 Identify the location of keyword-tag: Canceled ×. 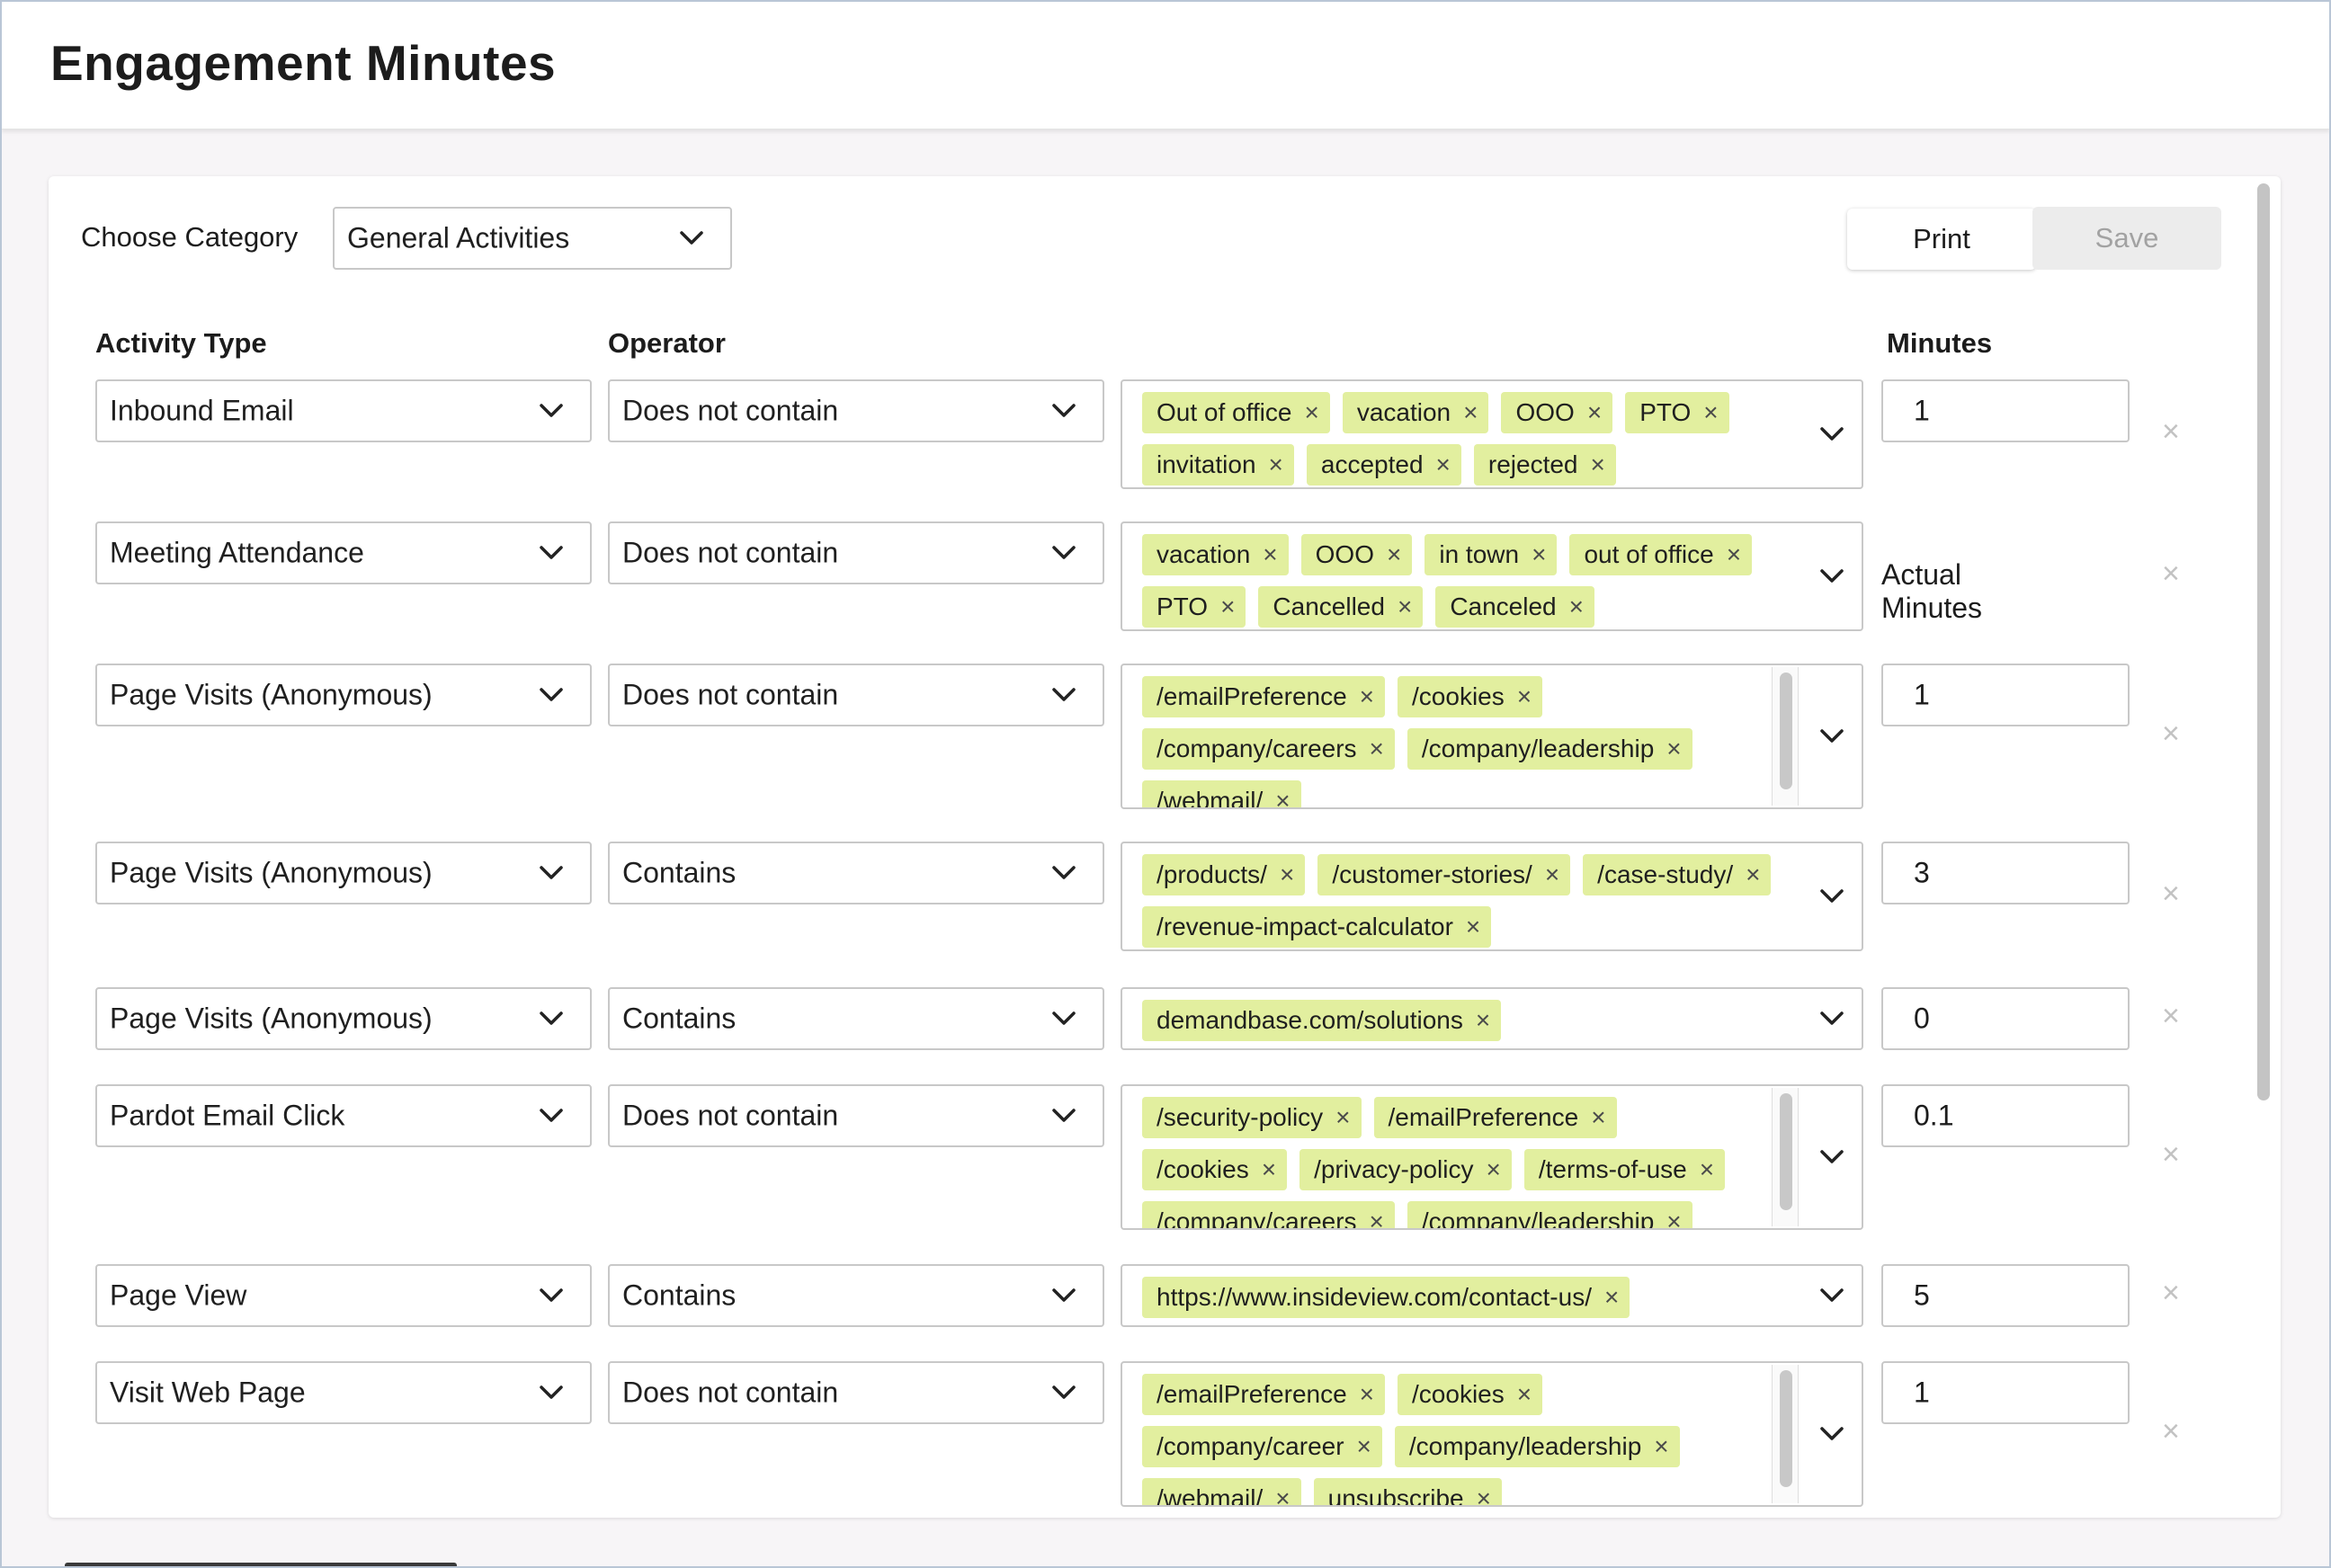
(1514, 607).